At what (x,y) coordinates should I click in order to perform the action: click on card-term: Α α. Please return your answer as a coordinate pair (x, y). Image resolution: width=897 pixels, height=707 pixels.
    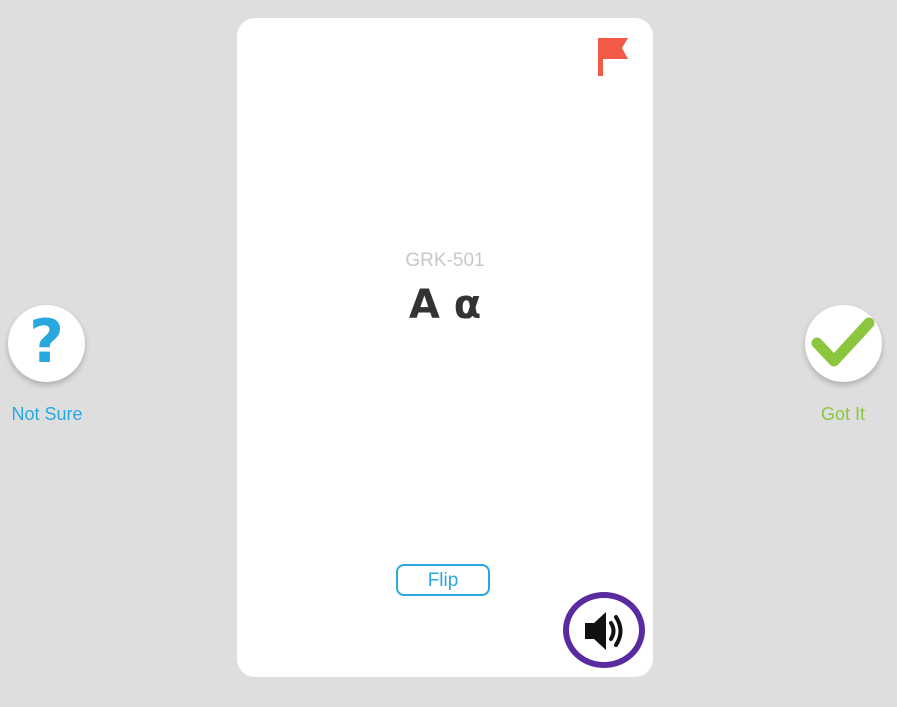
    Looking at the image, I should click on (445, 305).